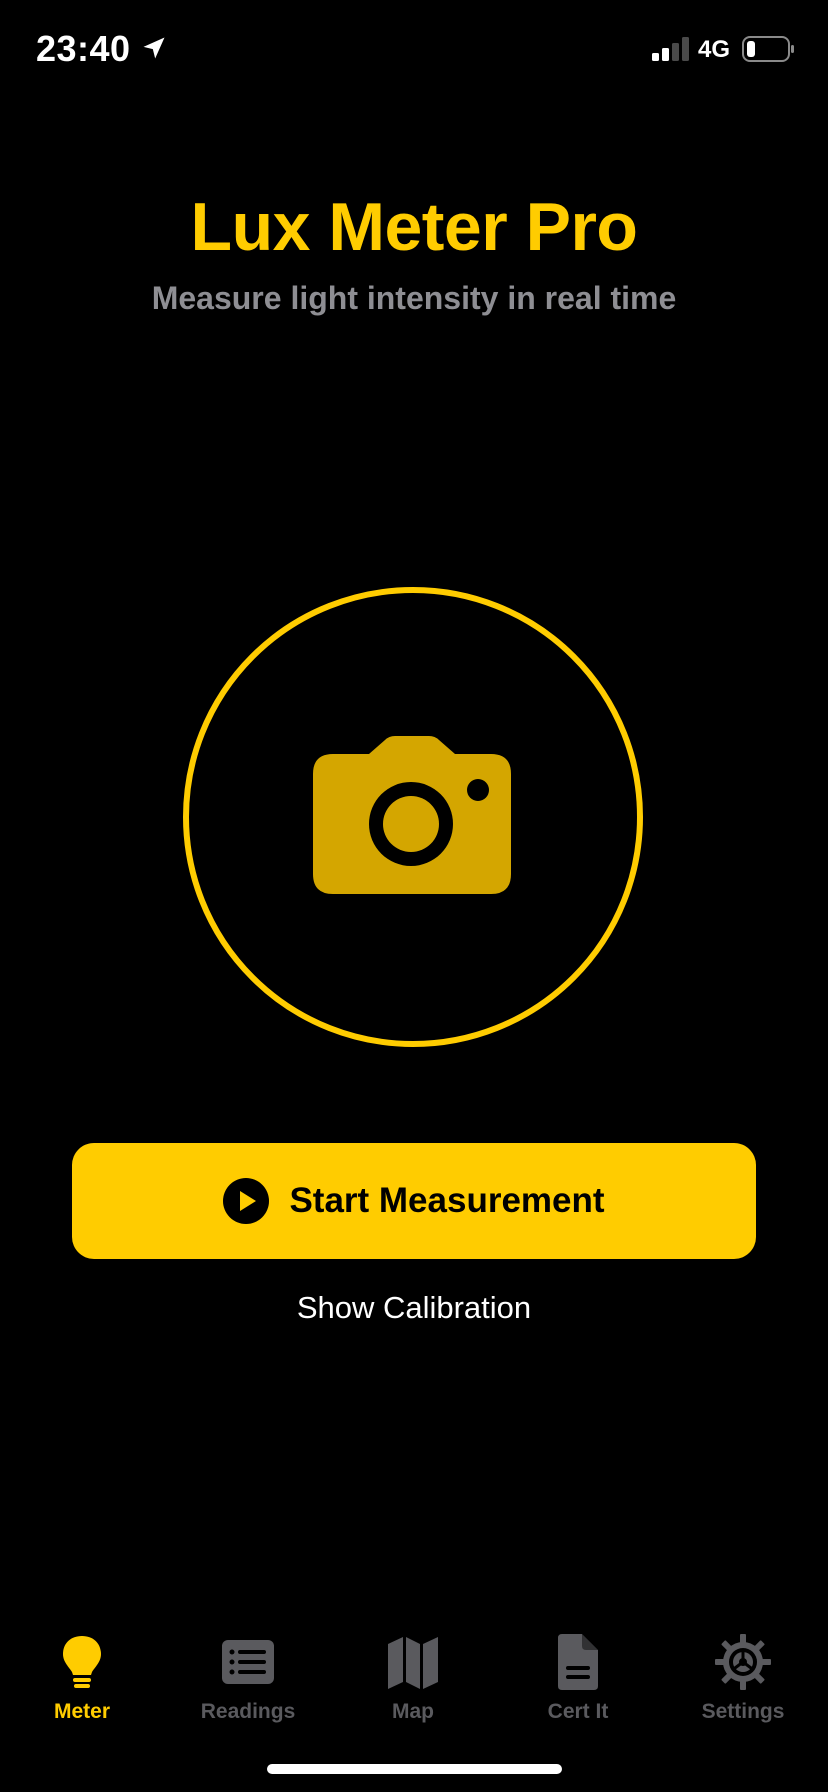  I want to click on tab-label: Settings, so click(743, 1711).